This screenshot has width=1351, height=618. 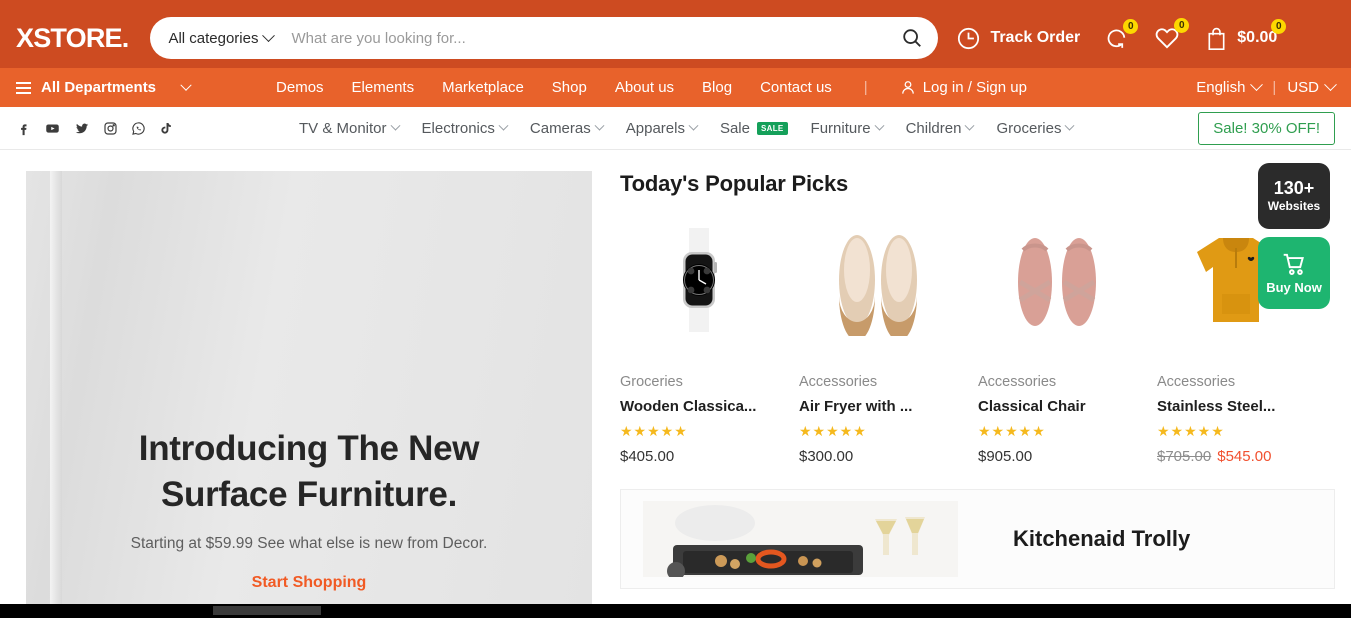 I want to click on cart-button: 0 $0.00, so click(x=1246, y=34).